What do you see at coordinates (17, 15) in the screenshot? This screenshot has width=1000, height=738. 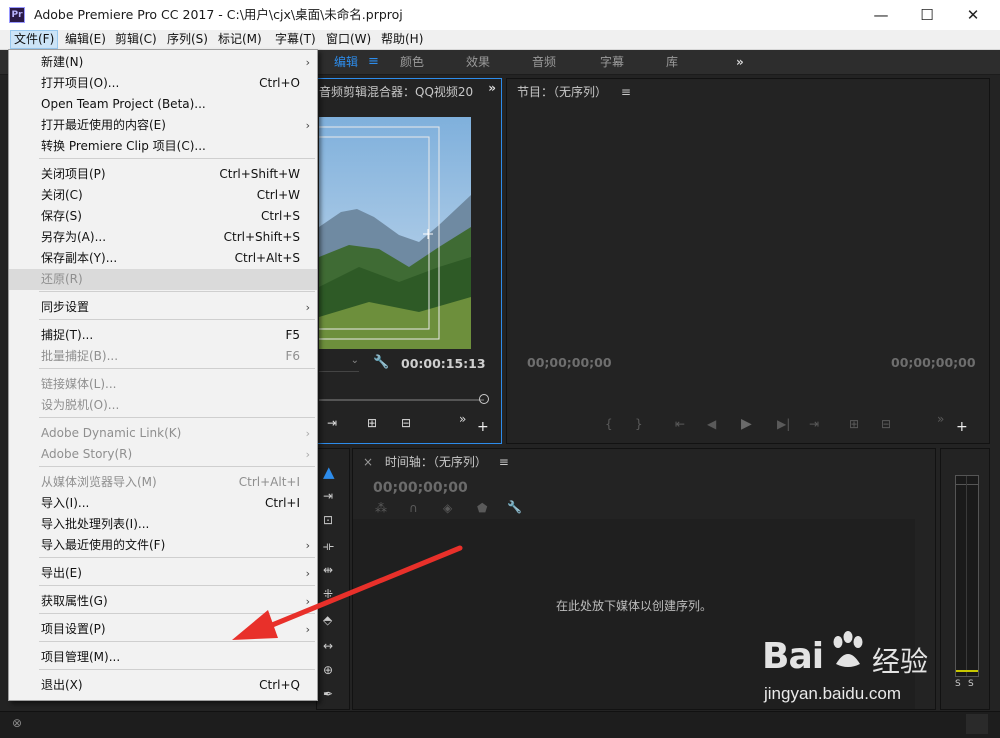 I see `premiere-app-icon: Pr` at bounding box center [17, 15].